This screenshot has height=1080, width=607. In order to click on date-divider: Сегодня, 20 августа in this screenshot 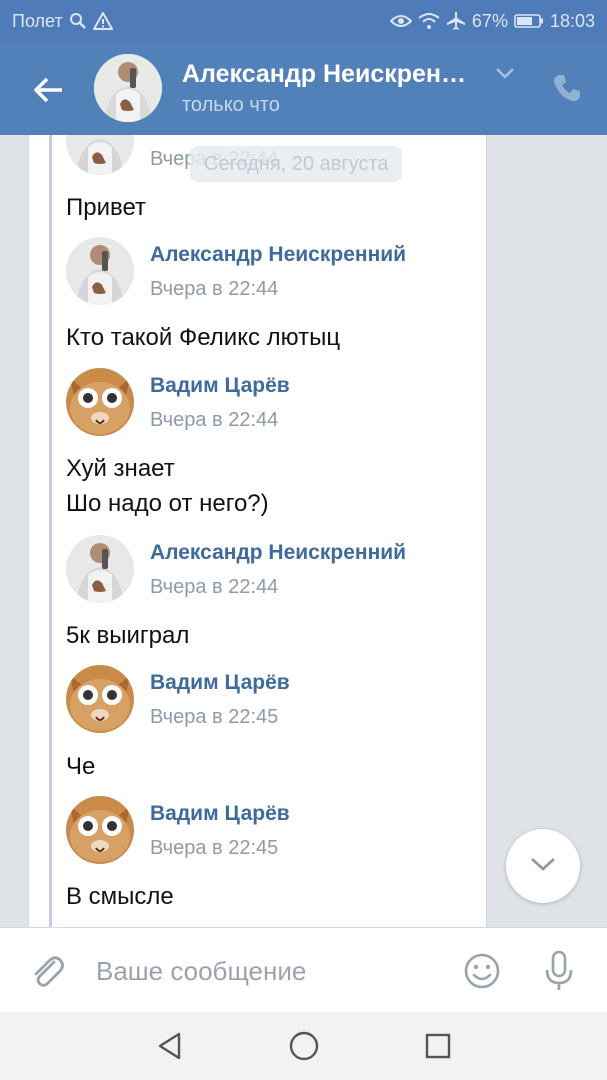, I will do `click(296, 164)`.